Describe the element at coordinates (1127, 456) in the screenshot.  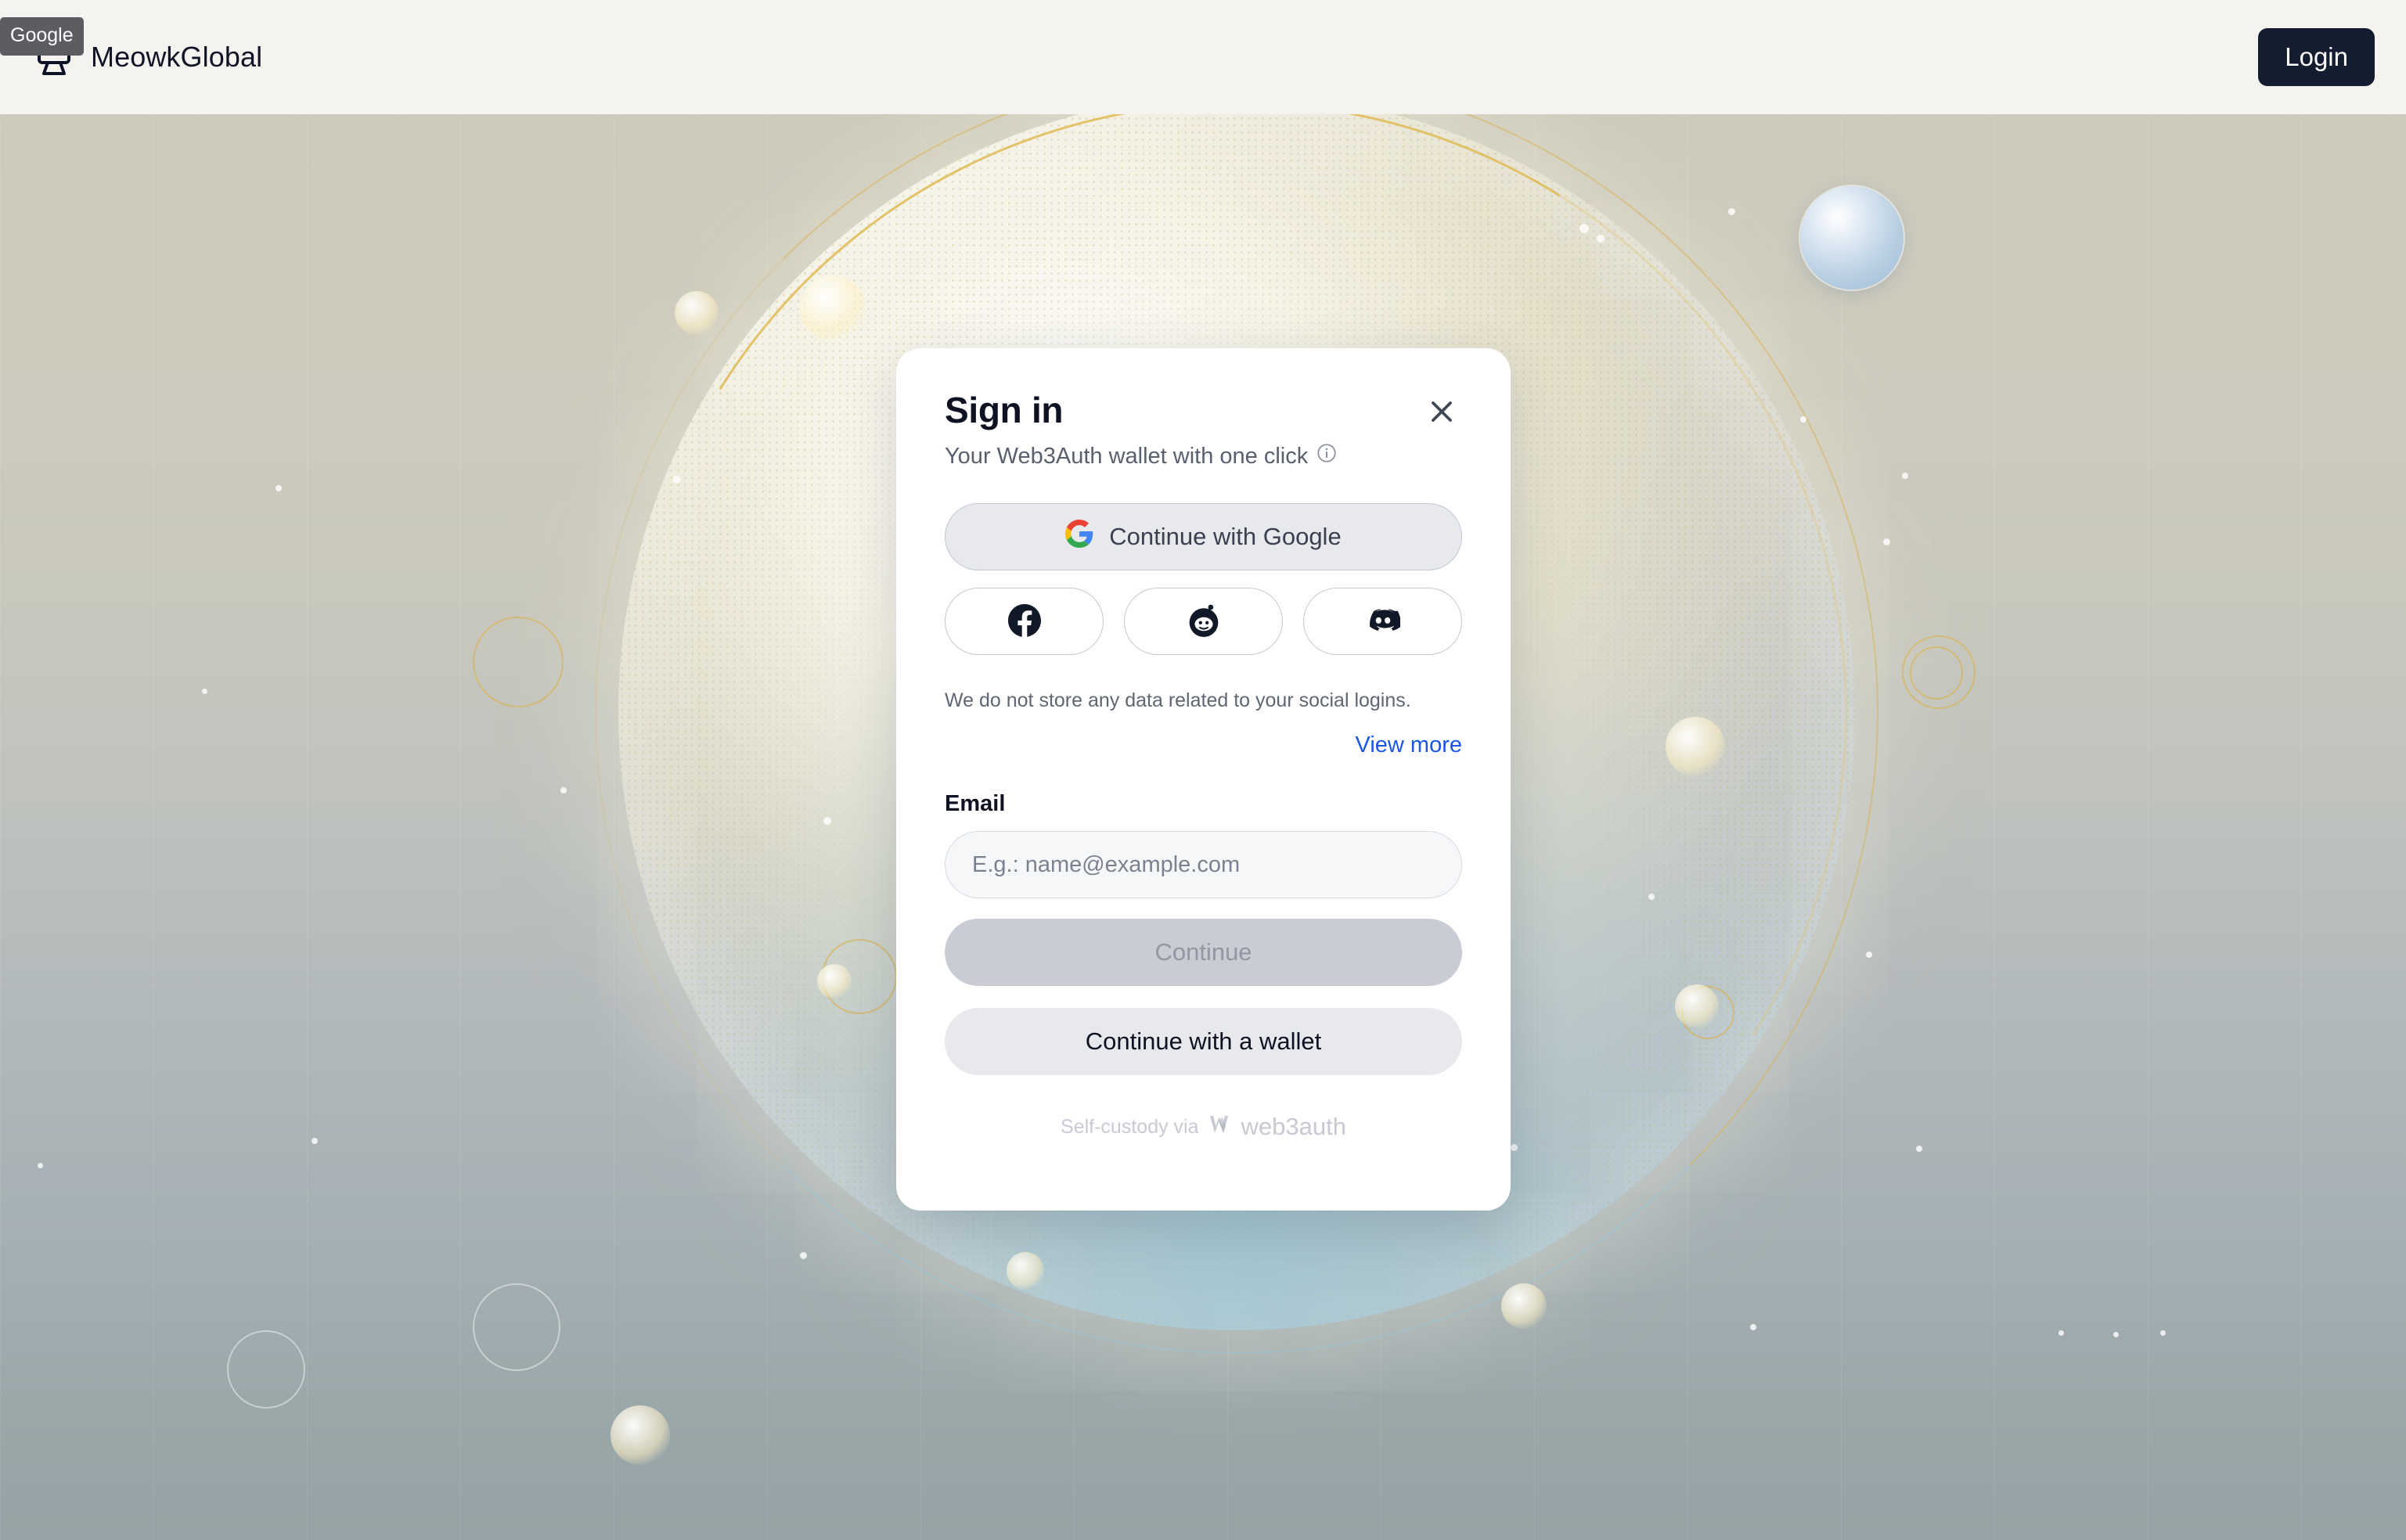
I see `modal-subtitle-text: Your Web3Auth wallet with one click` at that location.